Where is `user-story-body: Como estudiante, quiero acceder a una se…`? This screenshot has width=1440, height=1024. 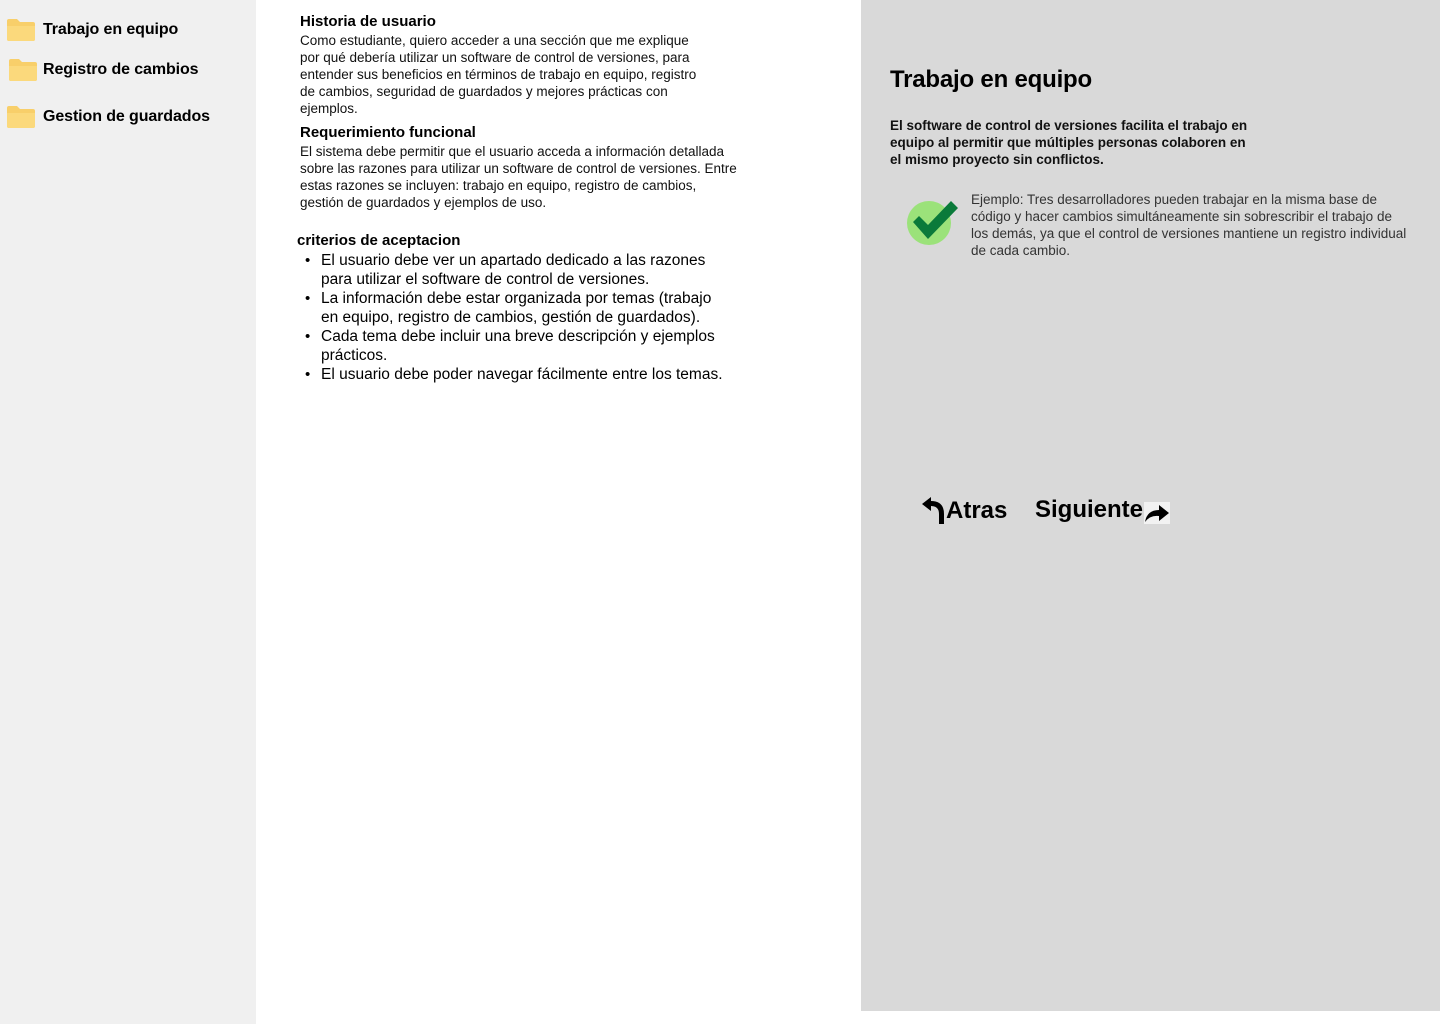
user-story-body: Como estudiante, quiero acceder a una se… is located at coordinates (498, 74).